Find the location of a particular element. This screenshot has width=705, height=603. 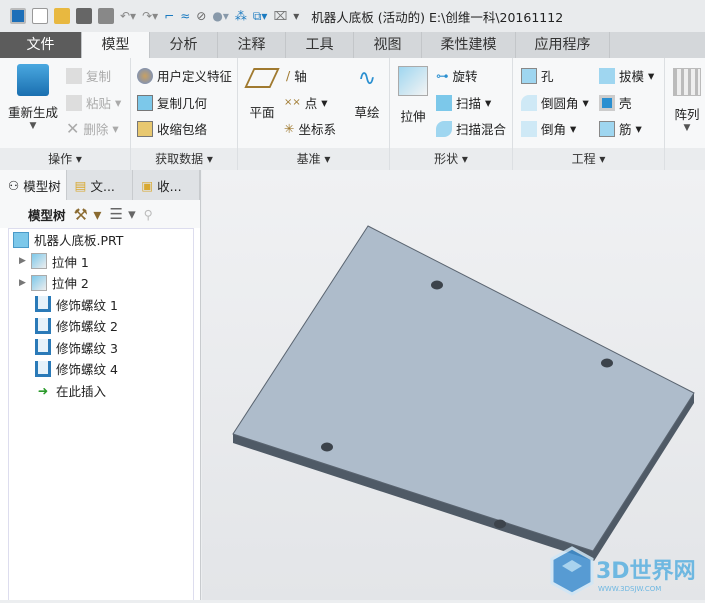

tab-file: 文件 is located at coordinates (41, 45).